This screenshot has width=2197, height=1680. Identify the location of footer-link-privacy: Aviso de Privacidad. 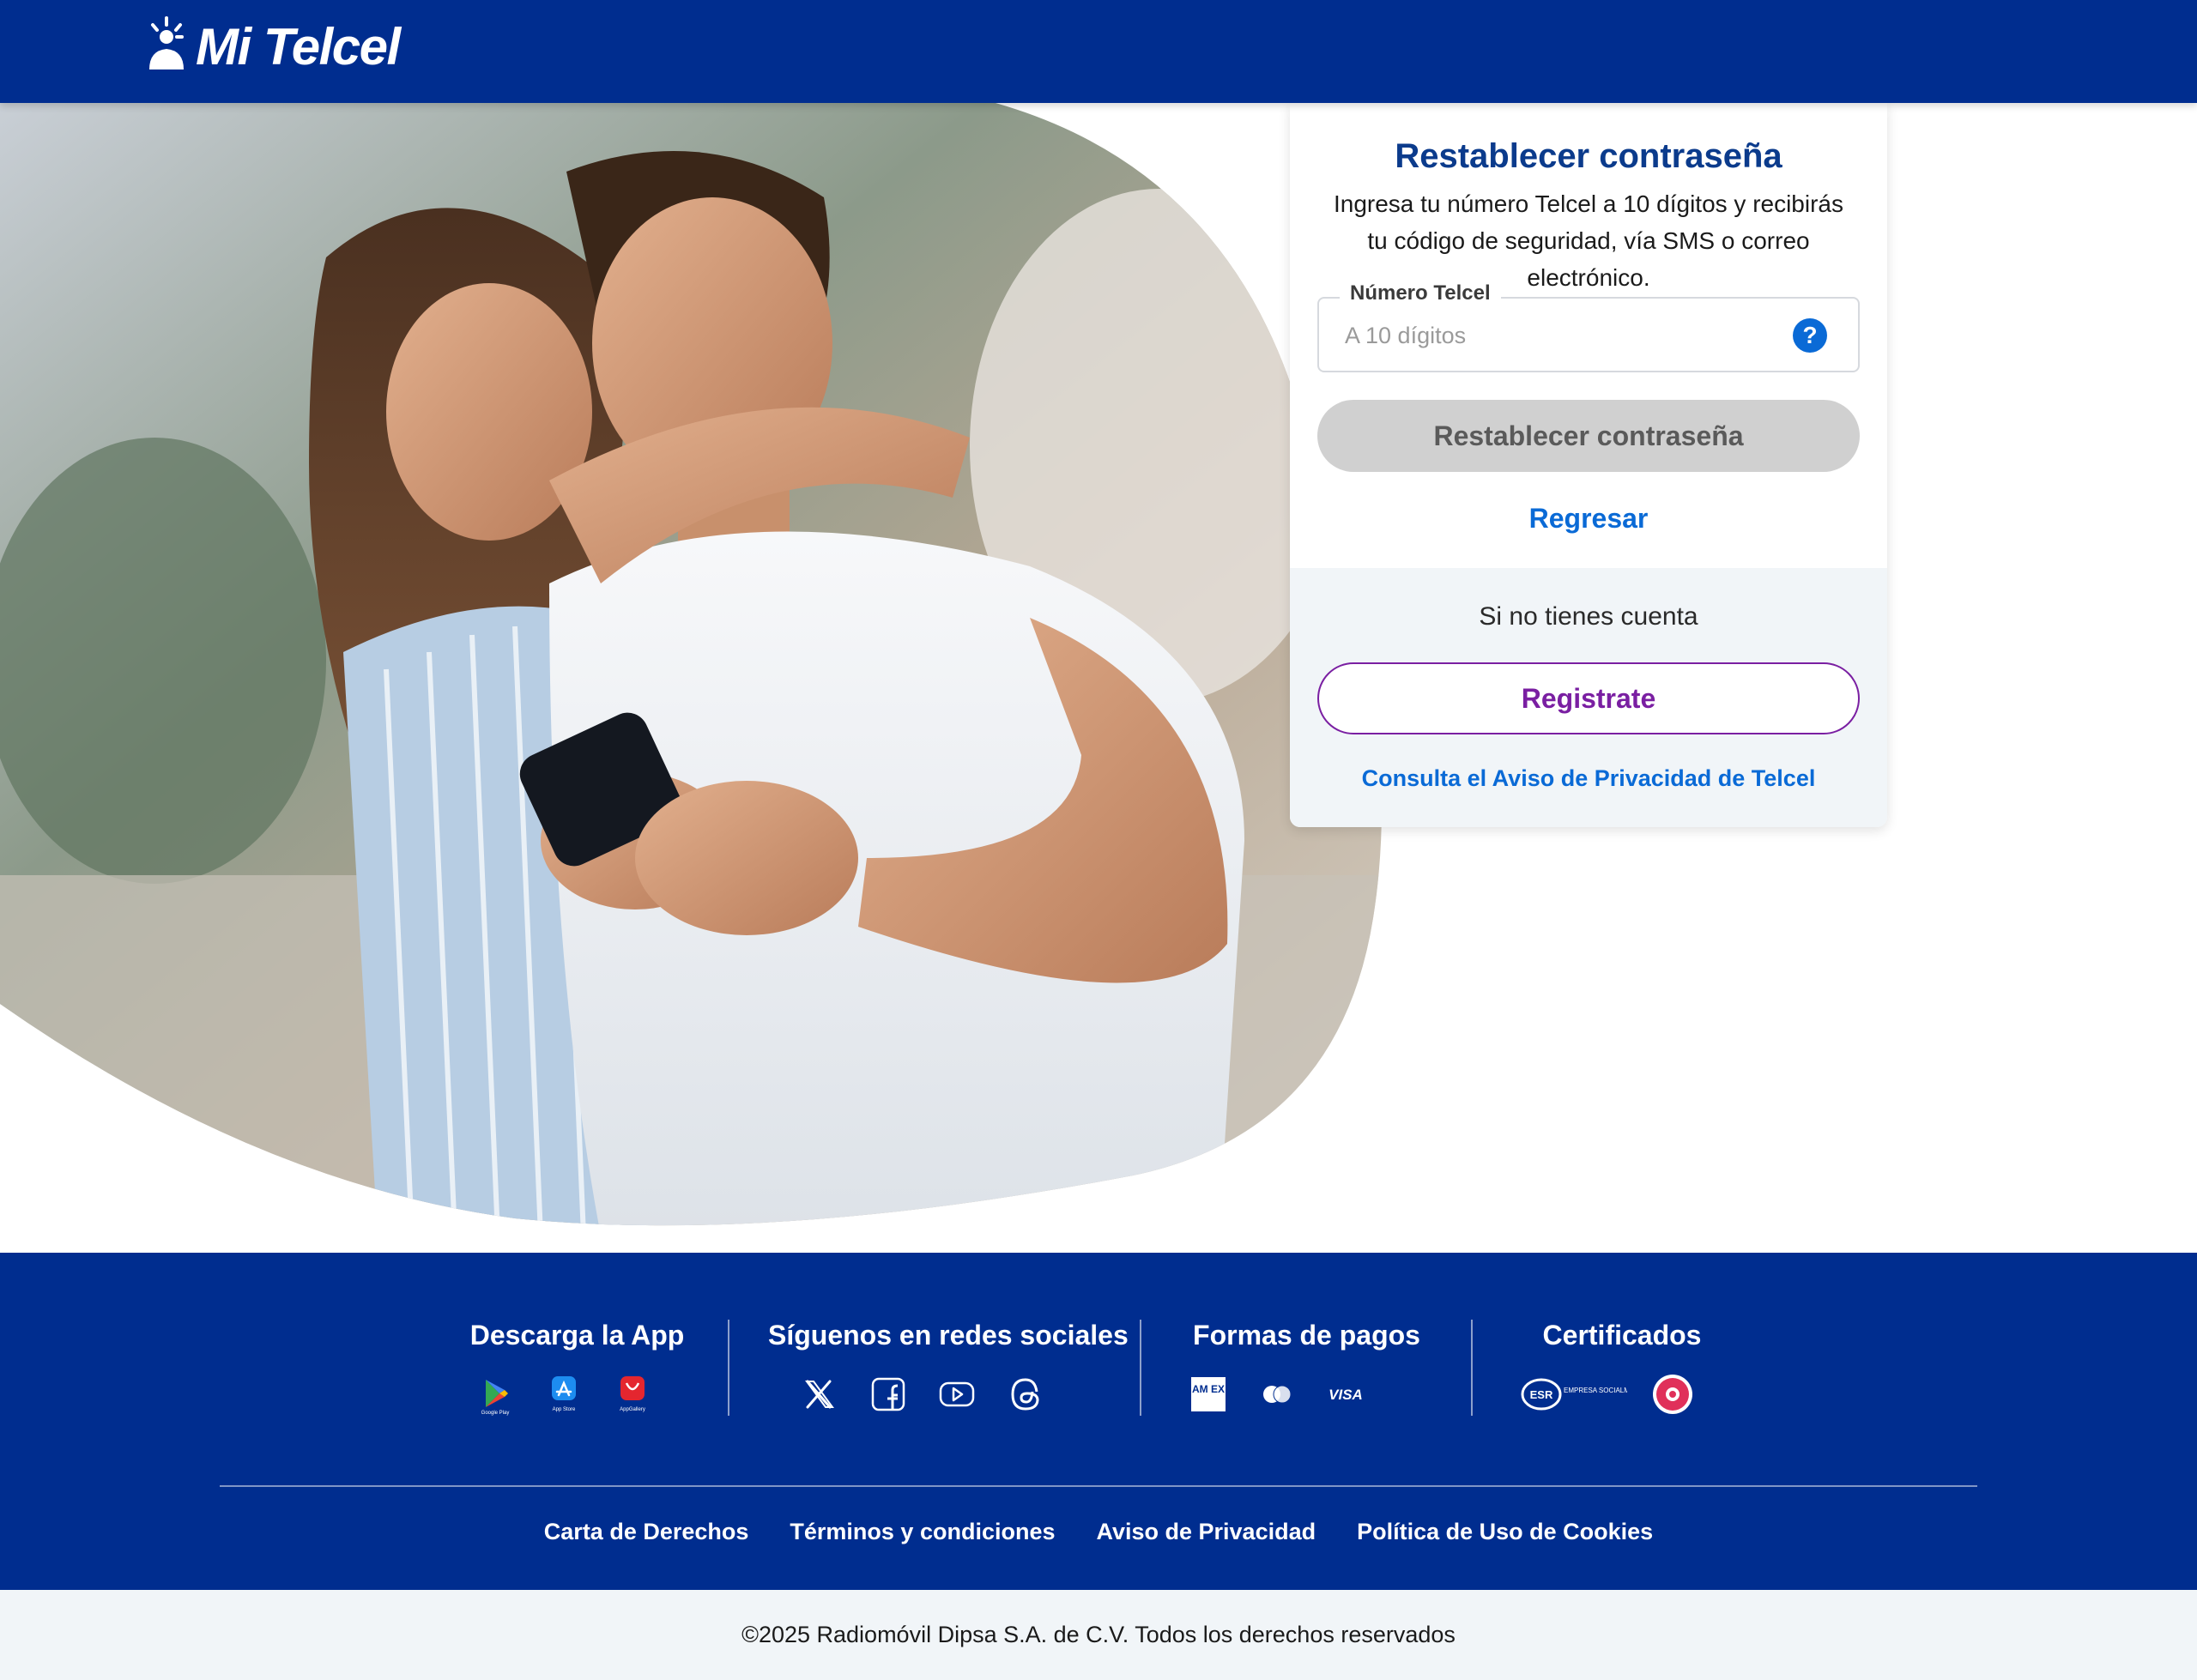
(1206, 1532).